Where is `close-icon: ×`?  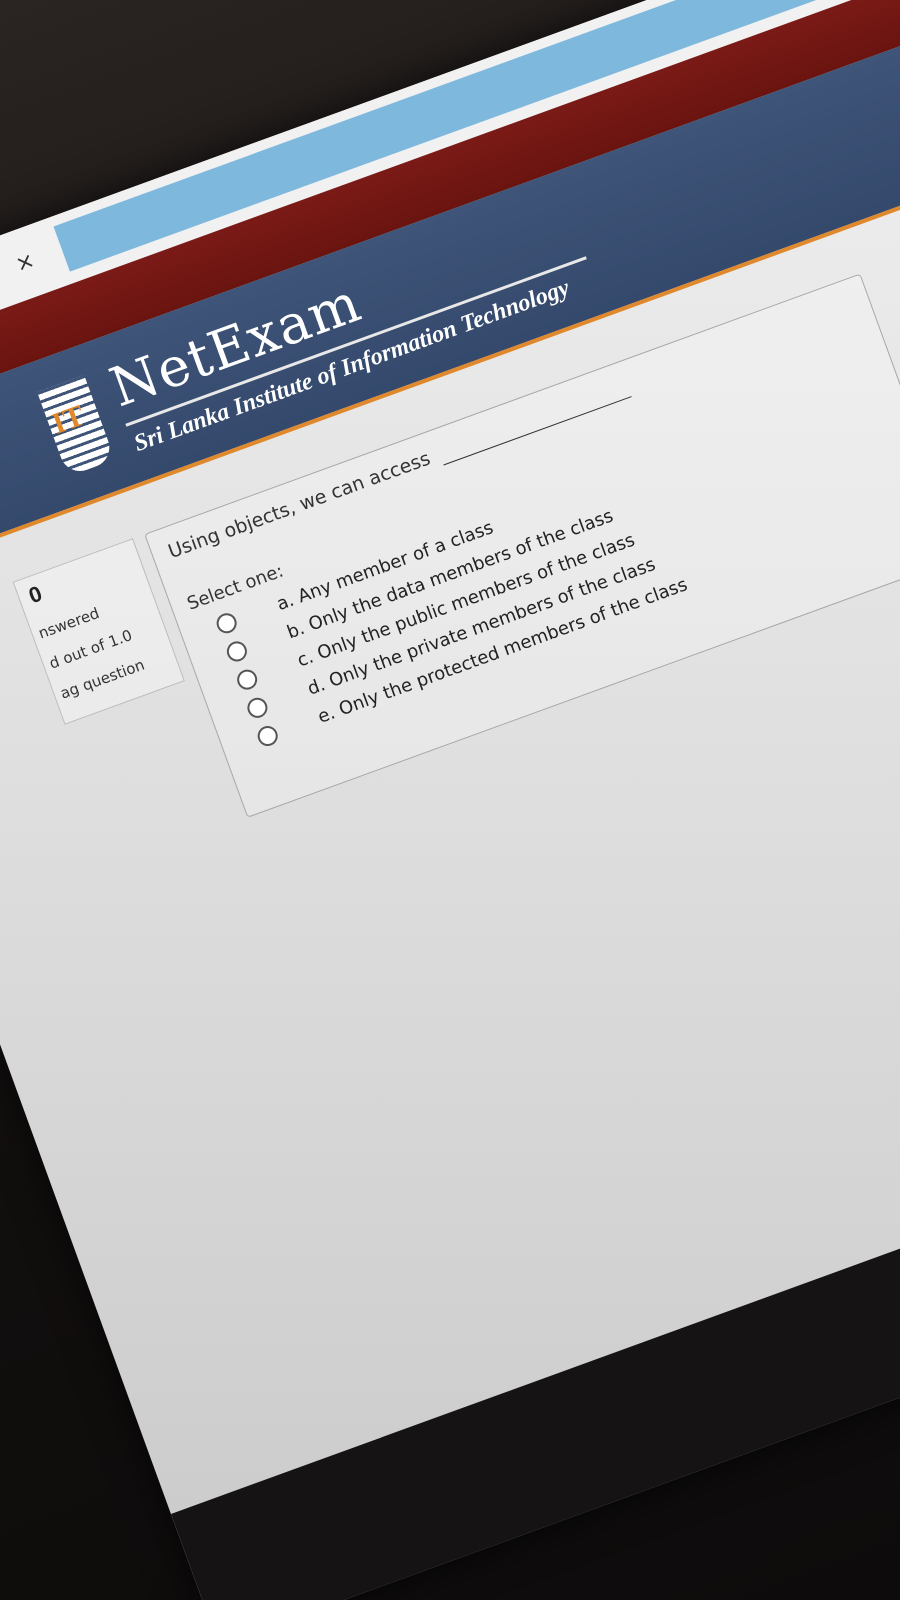 close-icon: × is located at coordinates (25, 263).